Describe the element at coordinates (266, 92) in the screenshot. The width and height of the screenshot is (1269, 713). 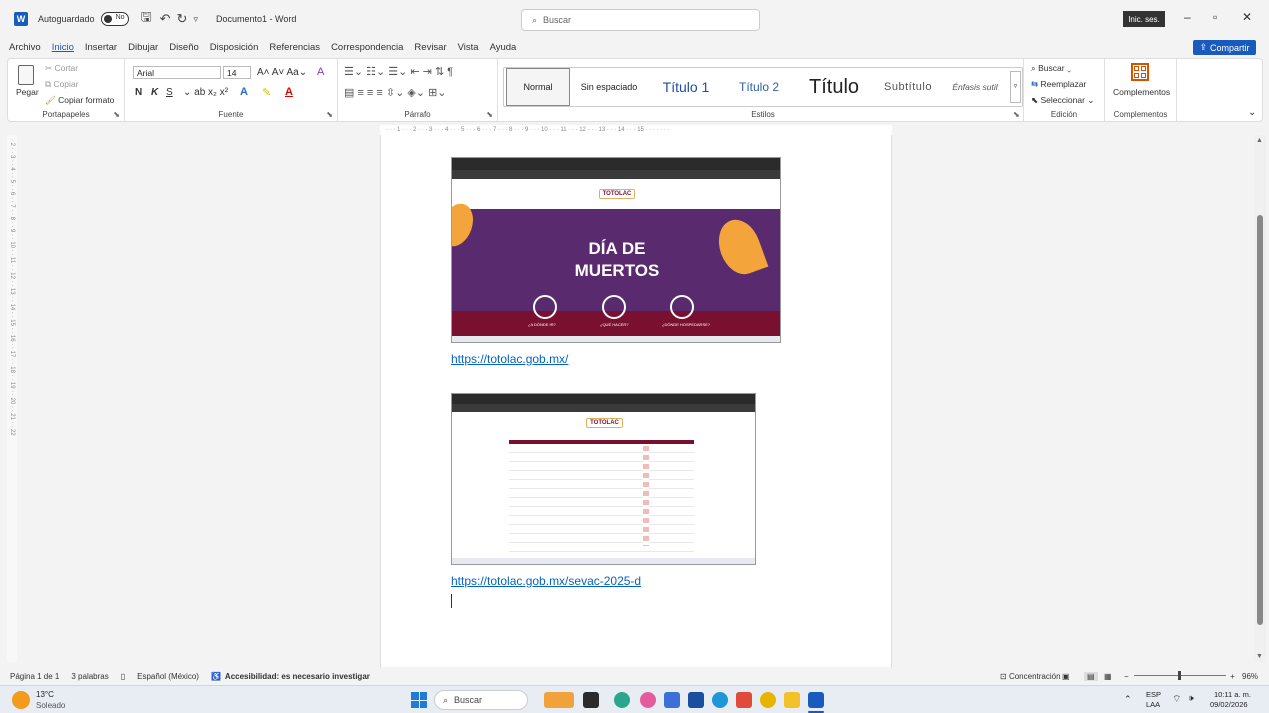
I see `highlight-icon: ✎` at that location.